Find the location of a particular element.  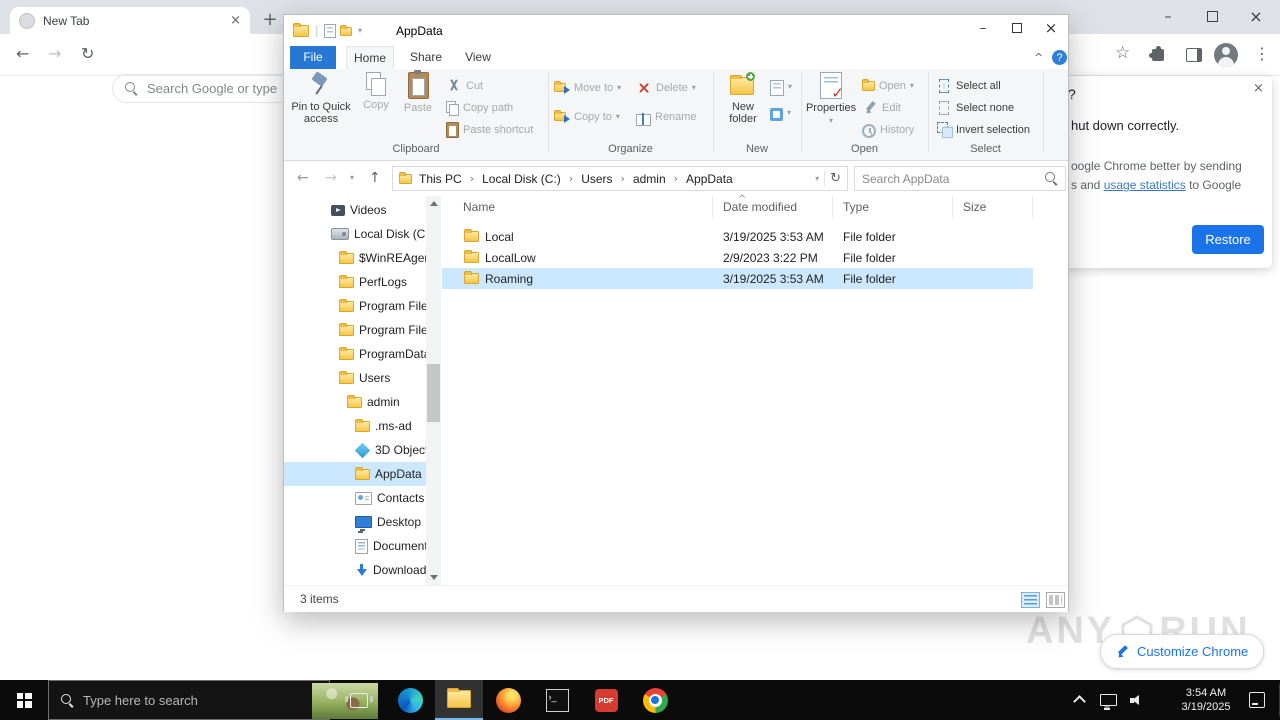

select-none-button: Select none is located at coordinates (975, 108).